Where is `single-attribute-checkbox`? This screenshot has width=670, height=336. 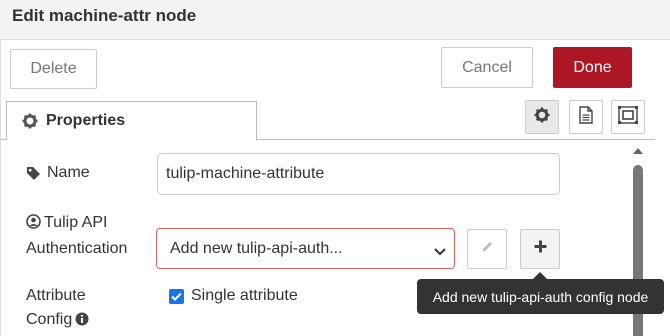
single-attribute-checkbox is located at coordinates (176, 296).